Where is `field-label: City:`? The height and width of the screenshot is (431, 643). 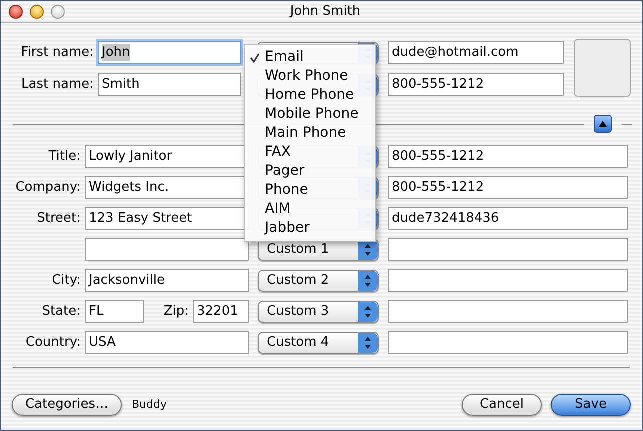
field-label: City: is located at coordinates (66, 281).